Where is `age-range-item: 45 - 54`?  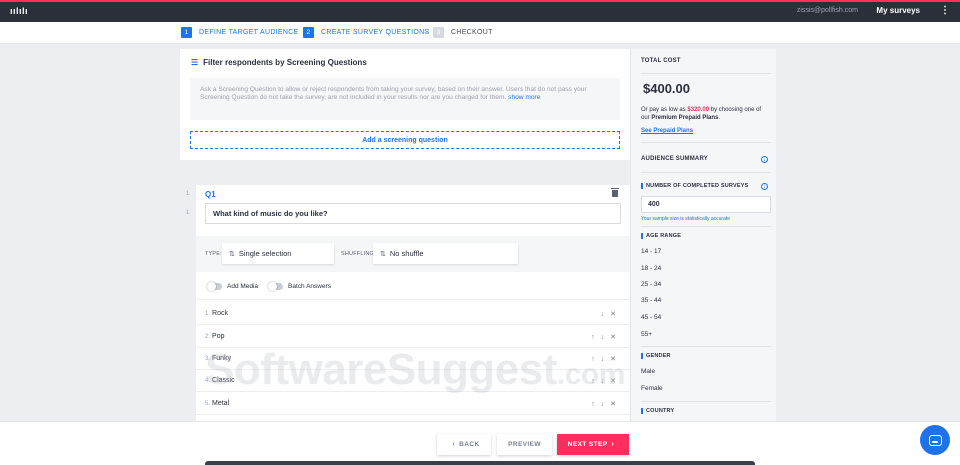
age-range-item: 45 - 54 is located at coordinates (651, 317).